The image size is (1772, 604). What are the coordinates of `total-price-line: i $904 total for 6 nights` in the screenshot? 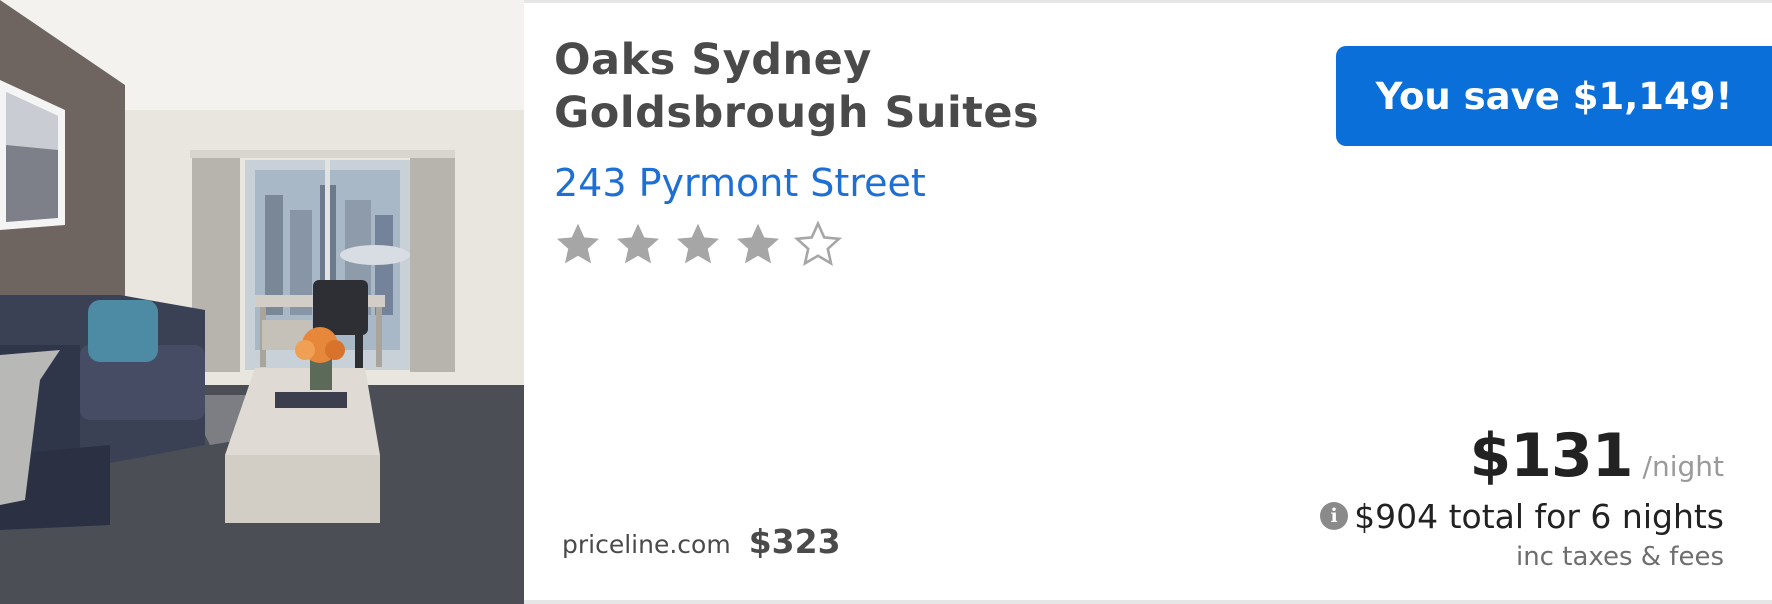 It's located at (1464, 516).